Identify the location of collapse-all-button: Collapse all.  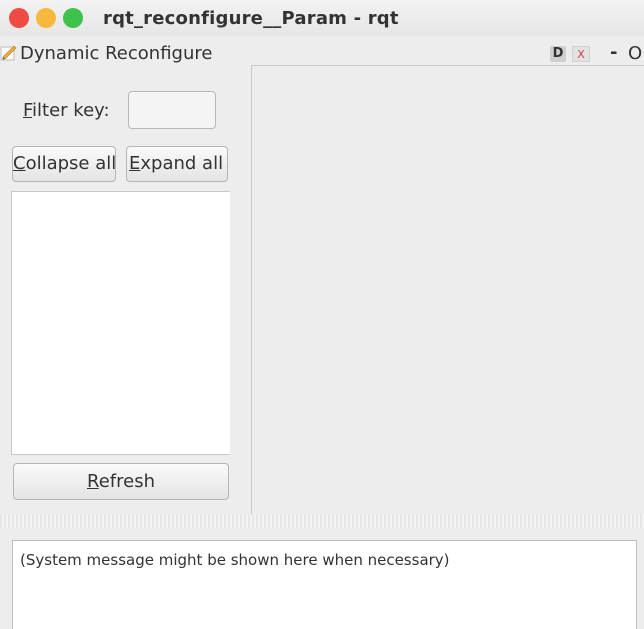
(64, 164).